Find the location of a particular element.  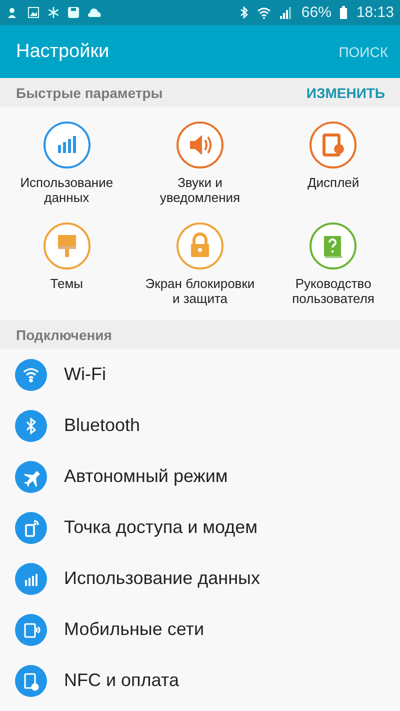

settings-row: Bluetooth is located at coordinates (200, 425).